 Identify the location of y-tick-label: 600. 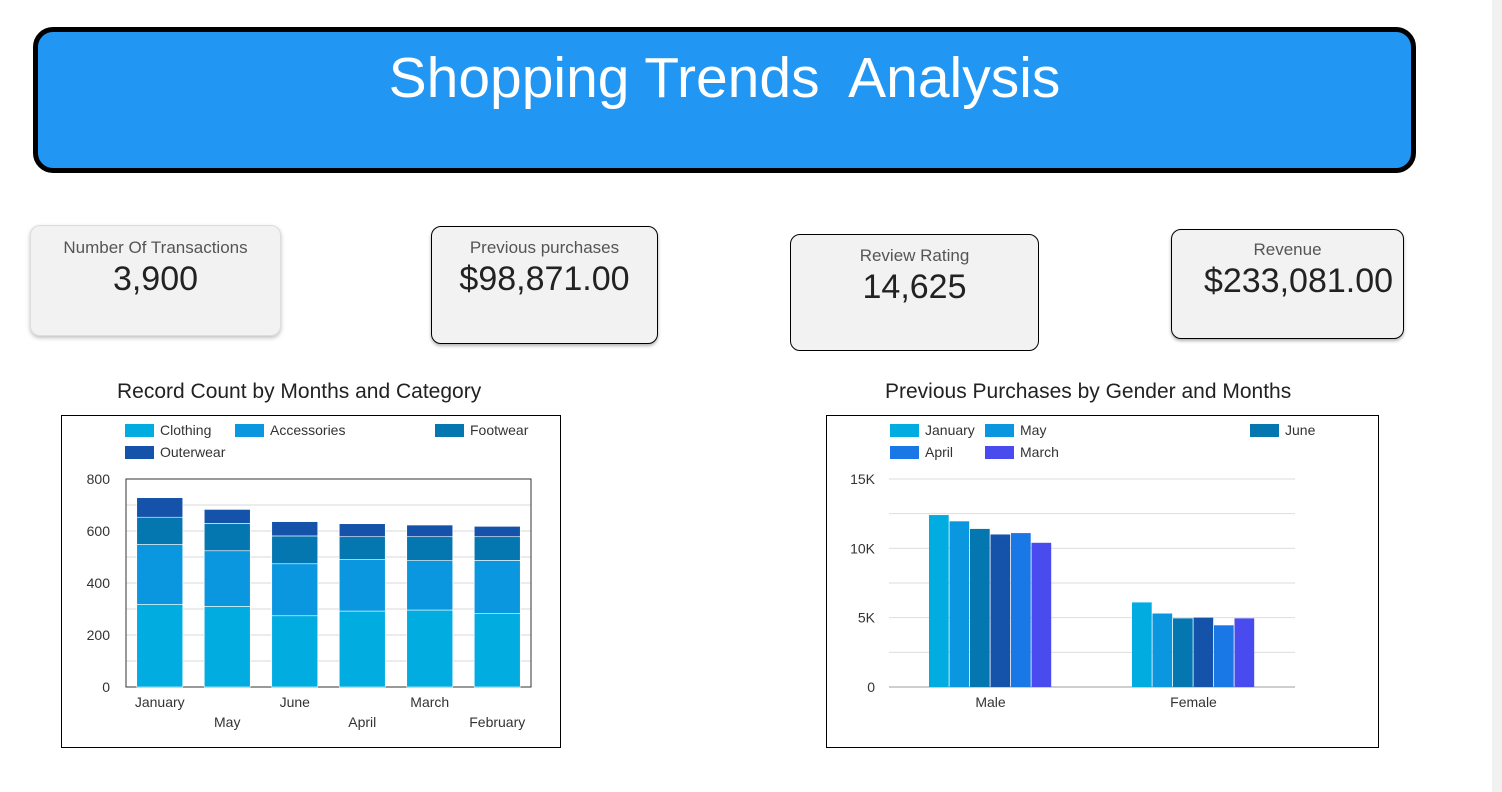
(99, 531).